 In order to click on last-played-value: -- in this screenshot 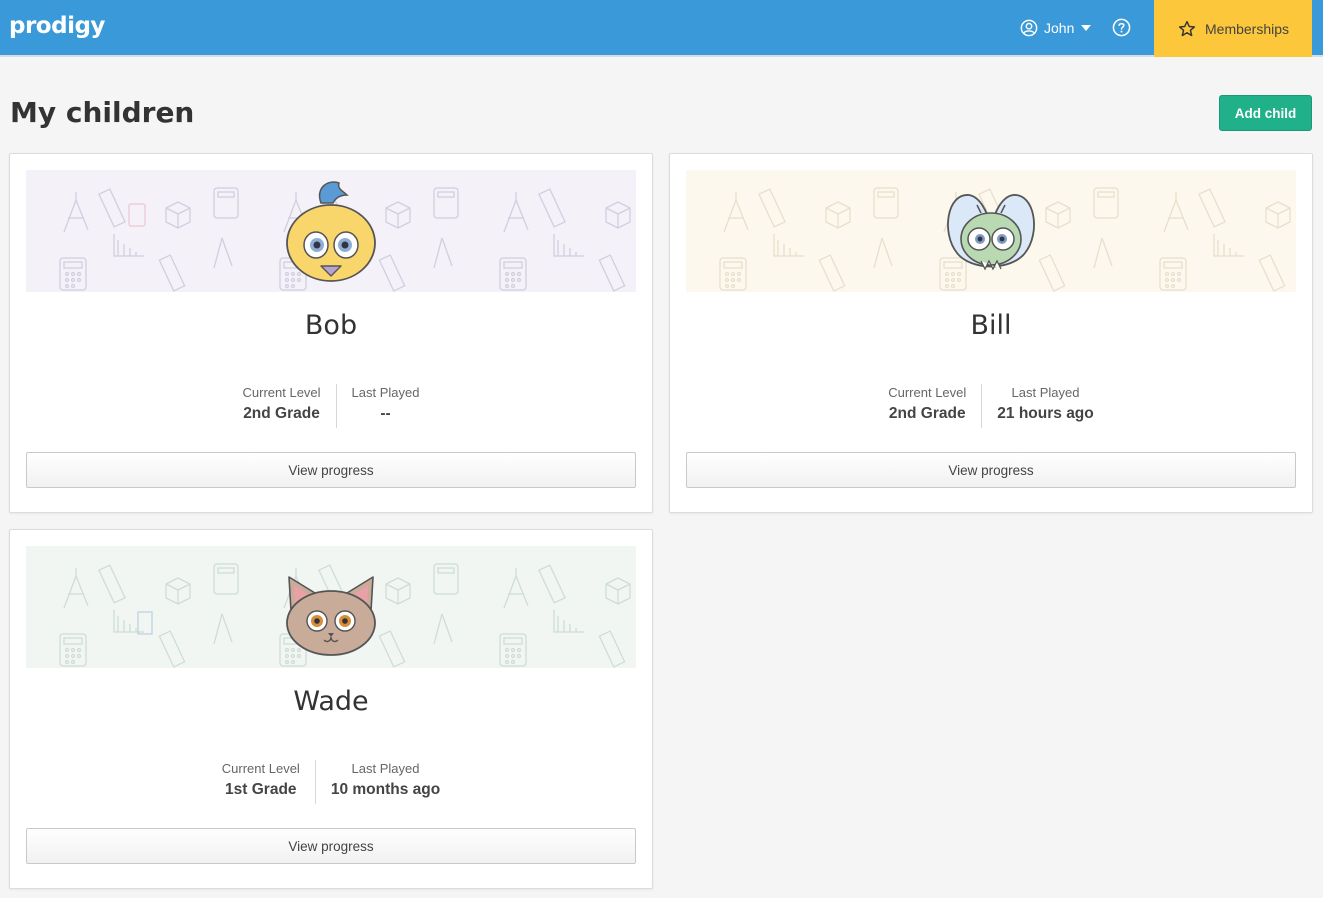, I will do `click(385, 413)`.